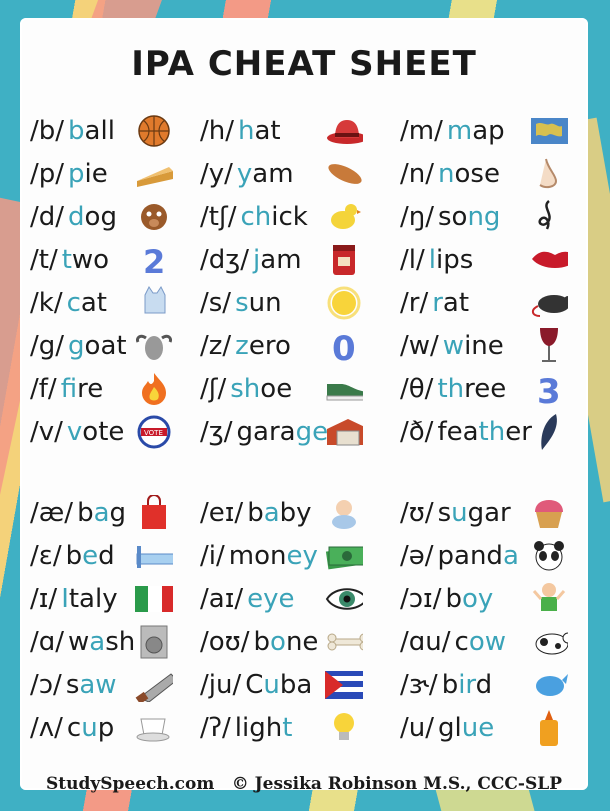 The height and width of the screenshot is (811, 610). Describe the element at coordinates (412, 260) in the screenshot. I see `ipa-symbol: /l/` at that location.